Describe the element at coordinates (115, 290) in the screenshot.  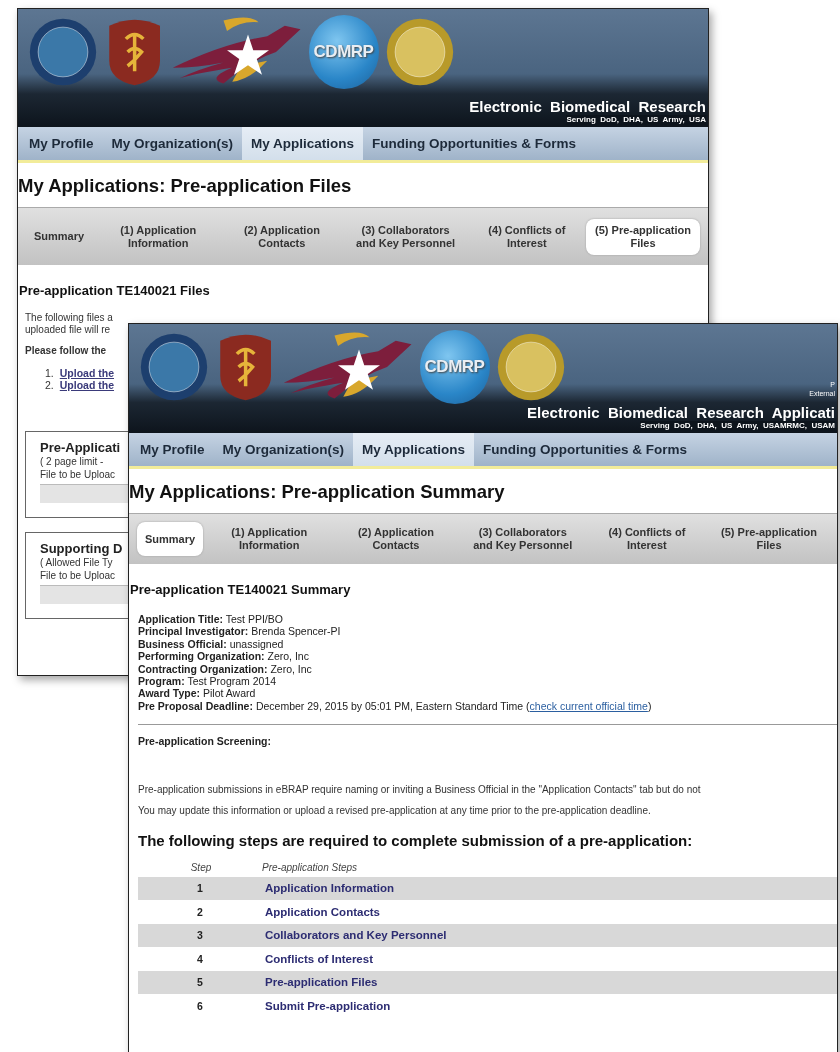
I see `section-heading: Pre-application TE140021 Files` at that location.